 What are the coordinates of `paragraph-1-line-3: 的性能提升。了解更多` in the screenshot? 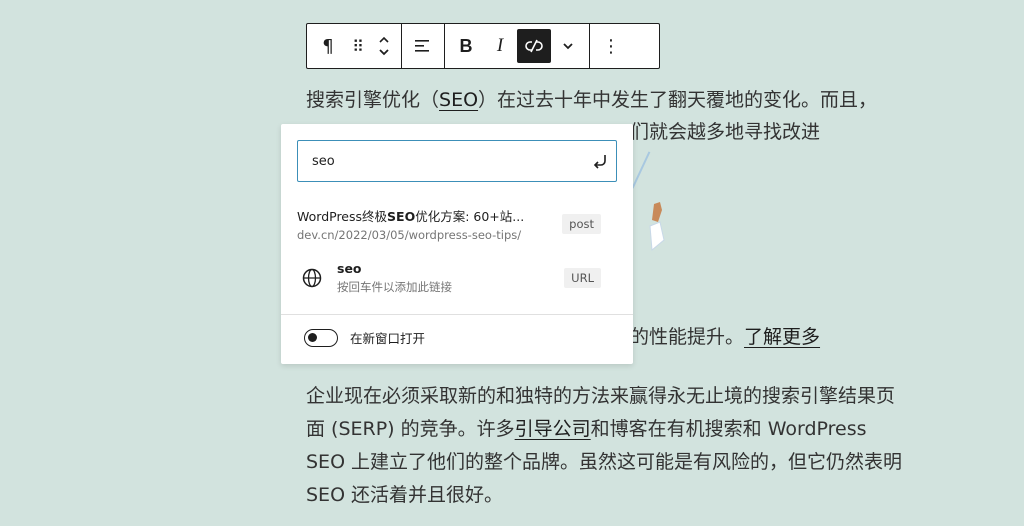 It's located at (760, 337).